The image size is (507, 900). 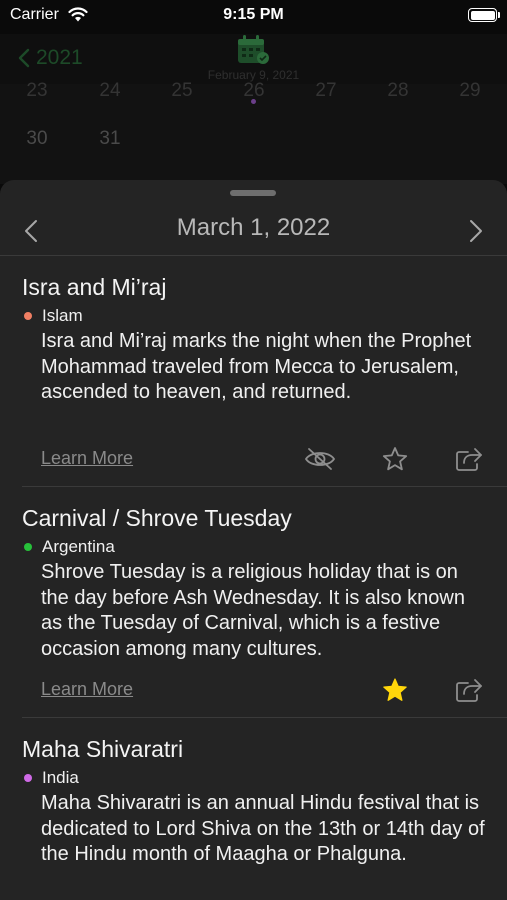 I want to click on chevron-right-icon, so click(x=476, y=231).